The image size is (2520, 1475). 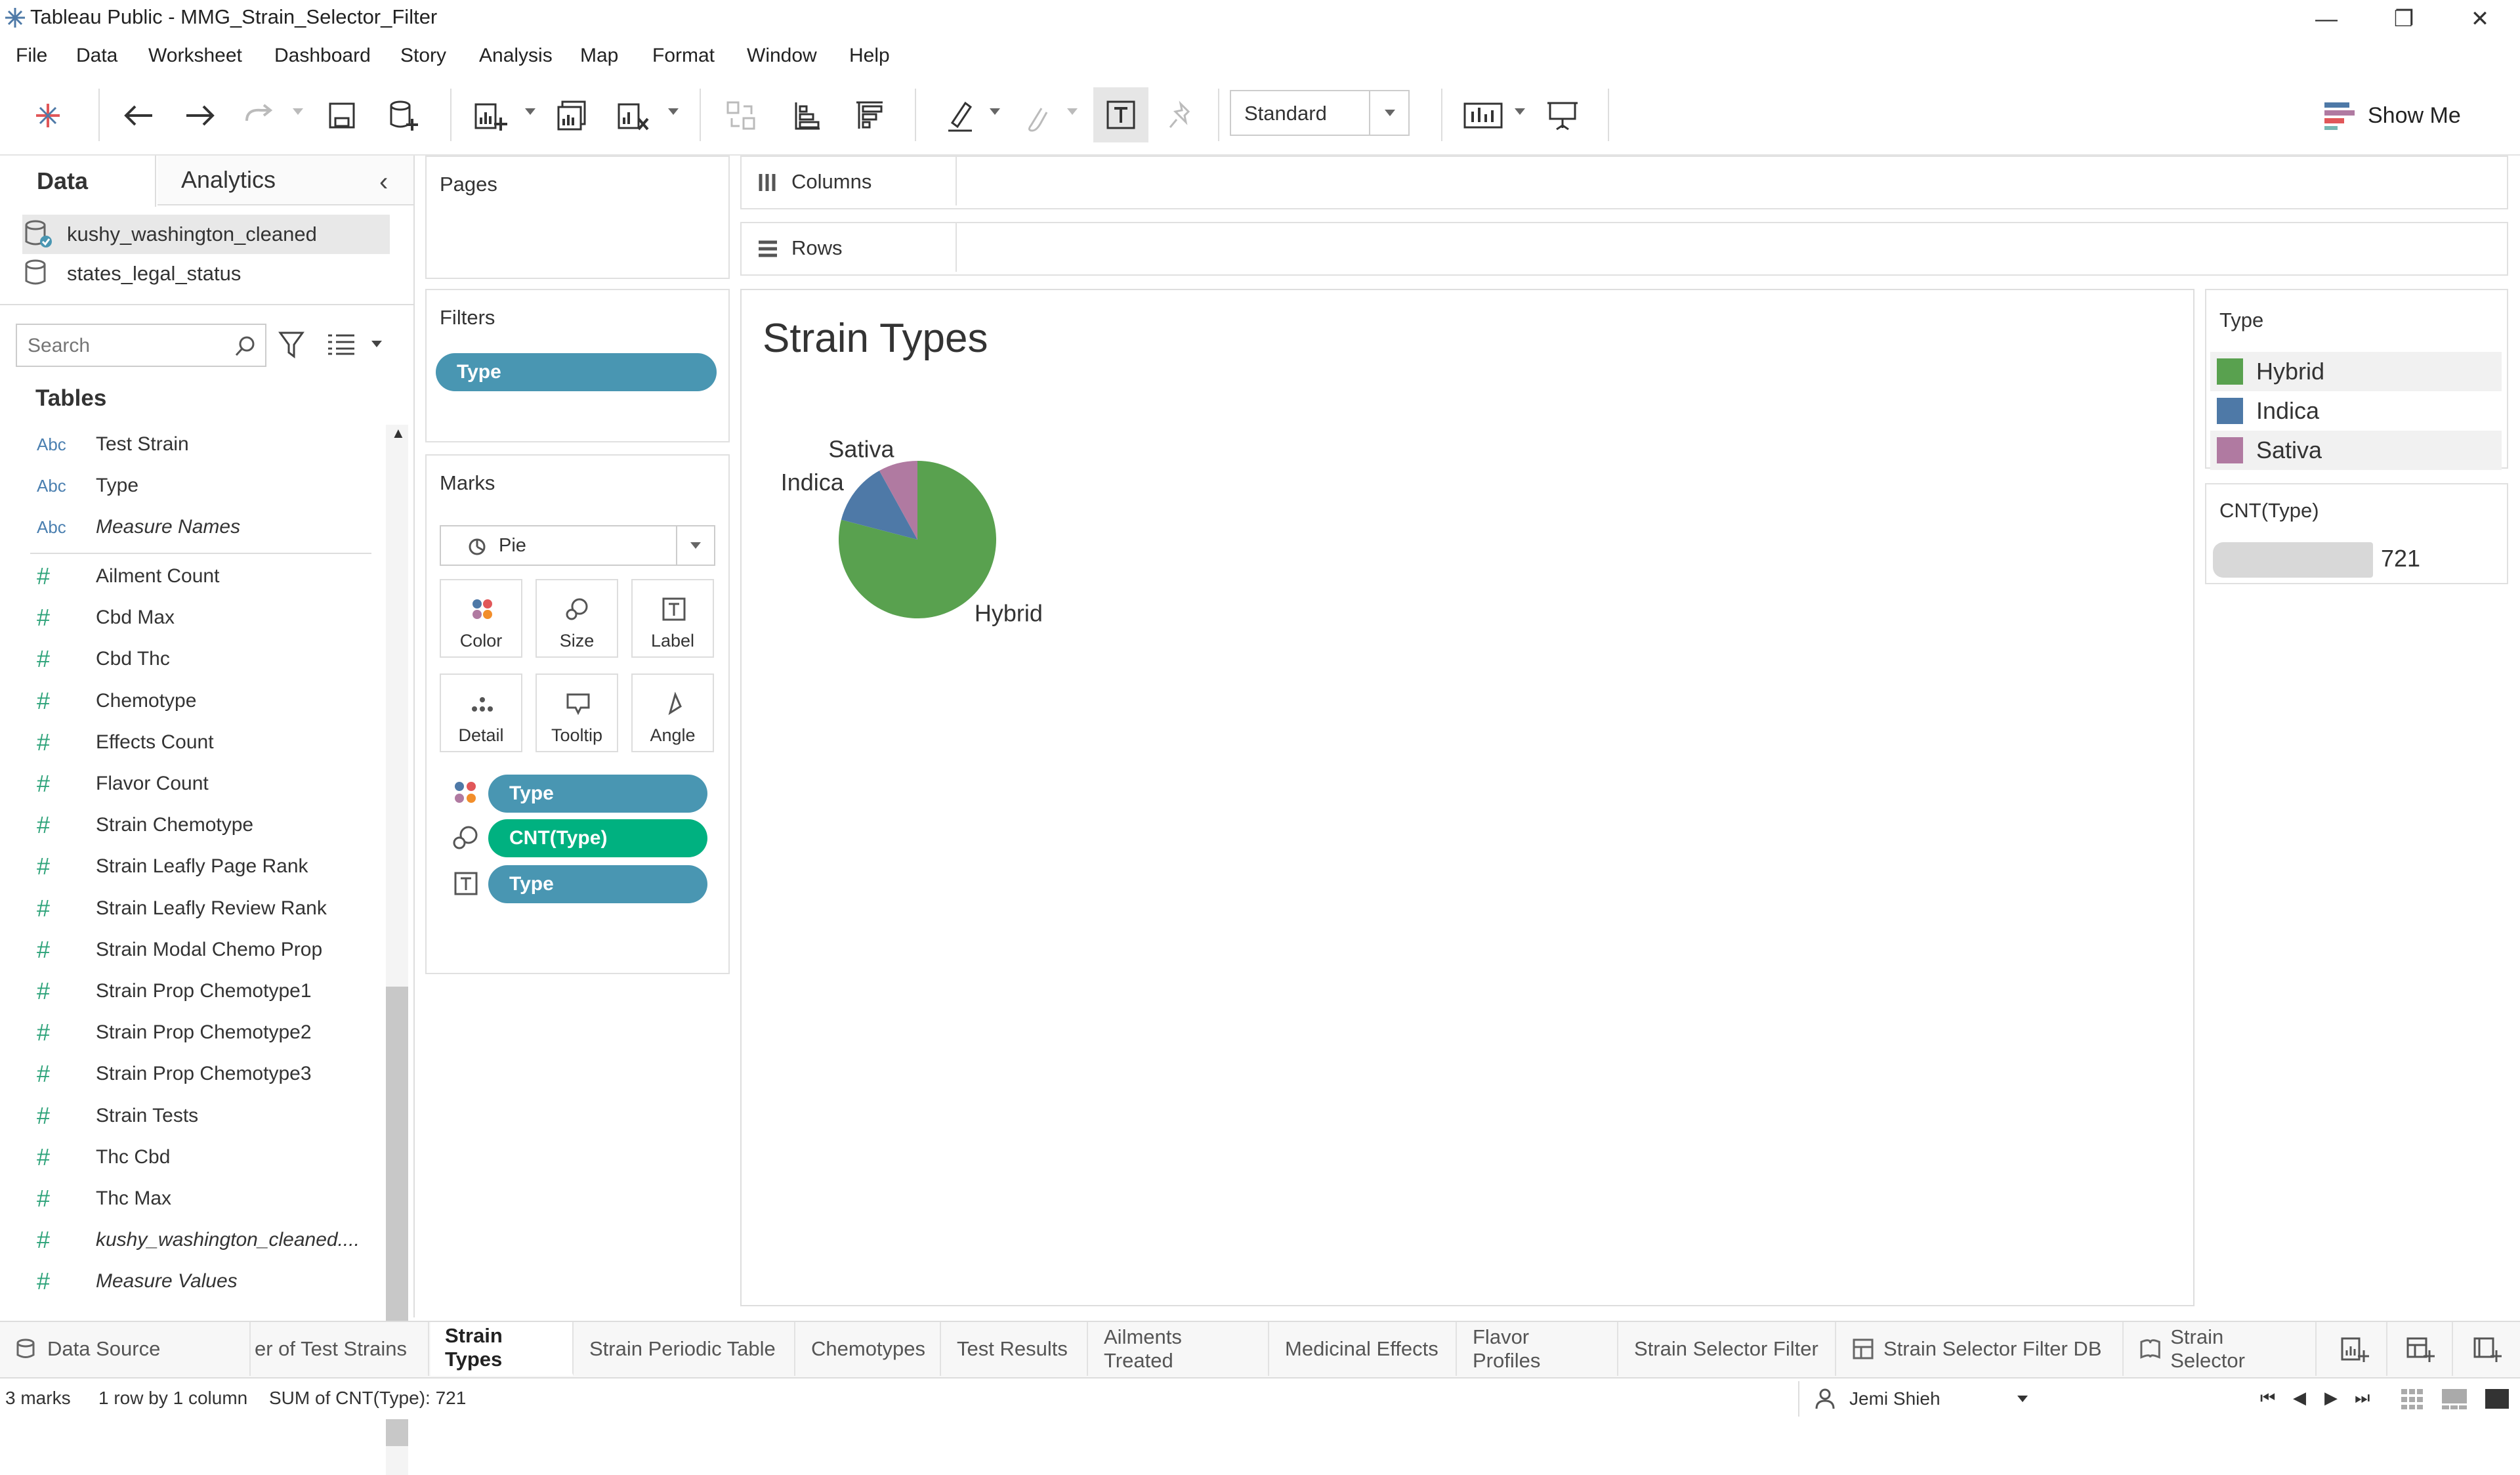 I want to click on marks-pill-size-cnt: CNT(Type), so click(x=597, y=838).